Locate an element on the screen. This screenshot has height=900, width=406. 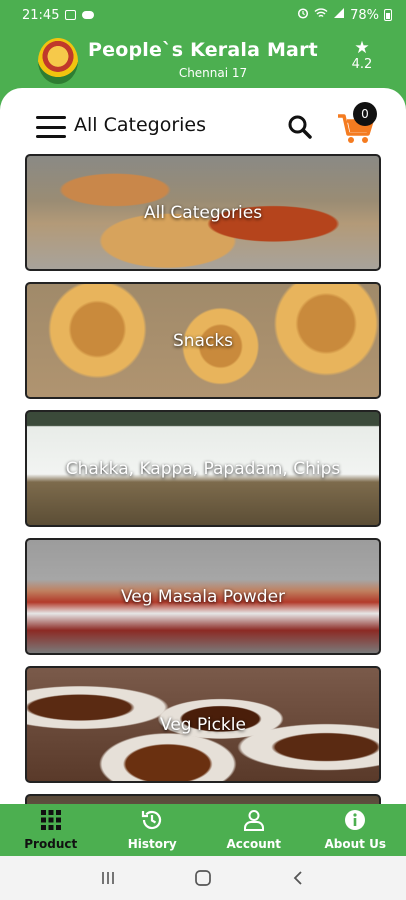
category-card-snacks: Snacks is located at coordinates (203, 340).